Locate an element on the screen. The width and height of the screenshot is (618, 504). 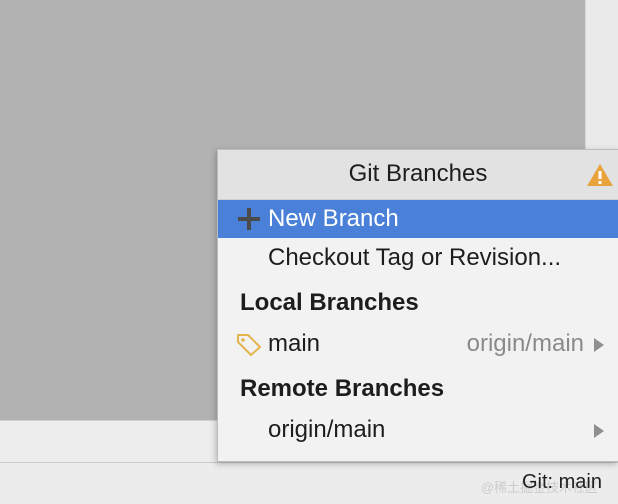
warning-icon is located at coordinates (600, 175).